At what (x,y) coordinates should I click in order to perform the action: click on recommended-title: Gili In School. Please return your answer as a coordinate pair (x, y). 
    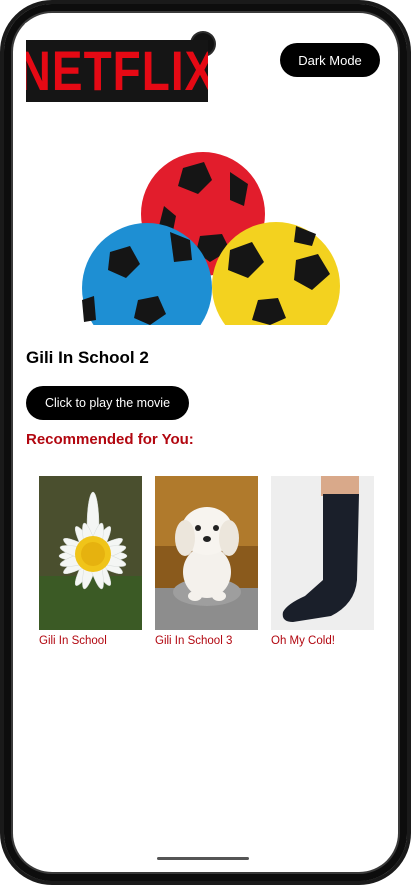
    Looking at the image, I should click on (90, 641).